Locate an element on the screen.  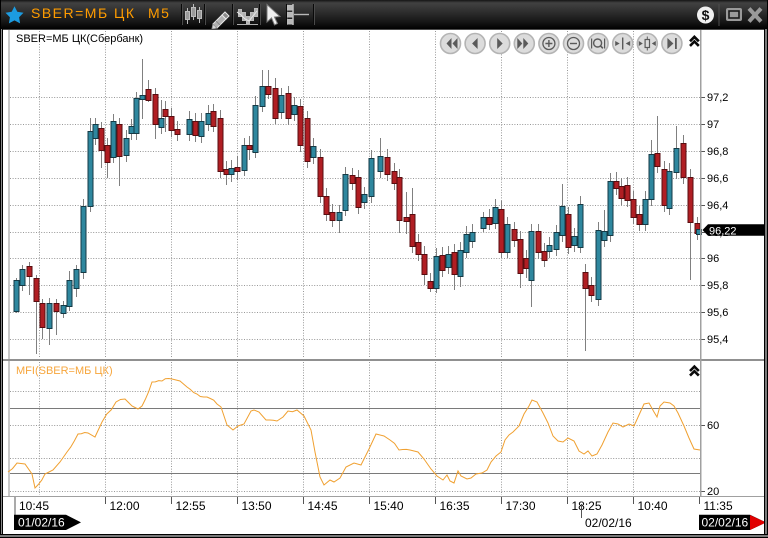
svg-text: 96,4 is located at coordinates (717, 206).